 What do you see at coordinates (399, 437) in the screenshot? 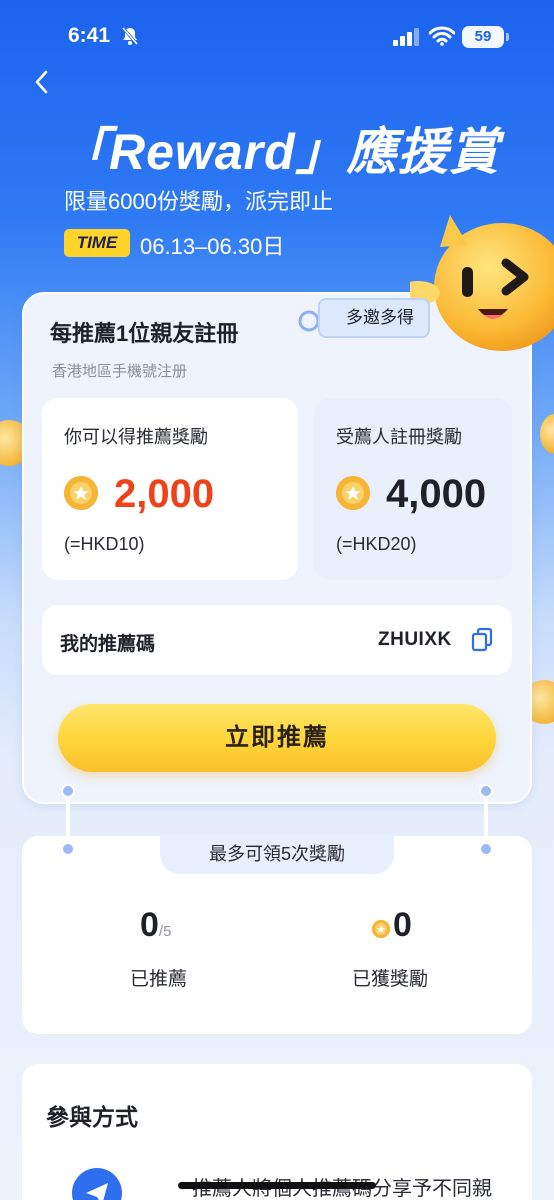
I see `referee-reward-label: 受薦人註冊獎勵` at bounding box center [399, 437].